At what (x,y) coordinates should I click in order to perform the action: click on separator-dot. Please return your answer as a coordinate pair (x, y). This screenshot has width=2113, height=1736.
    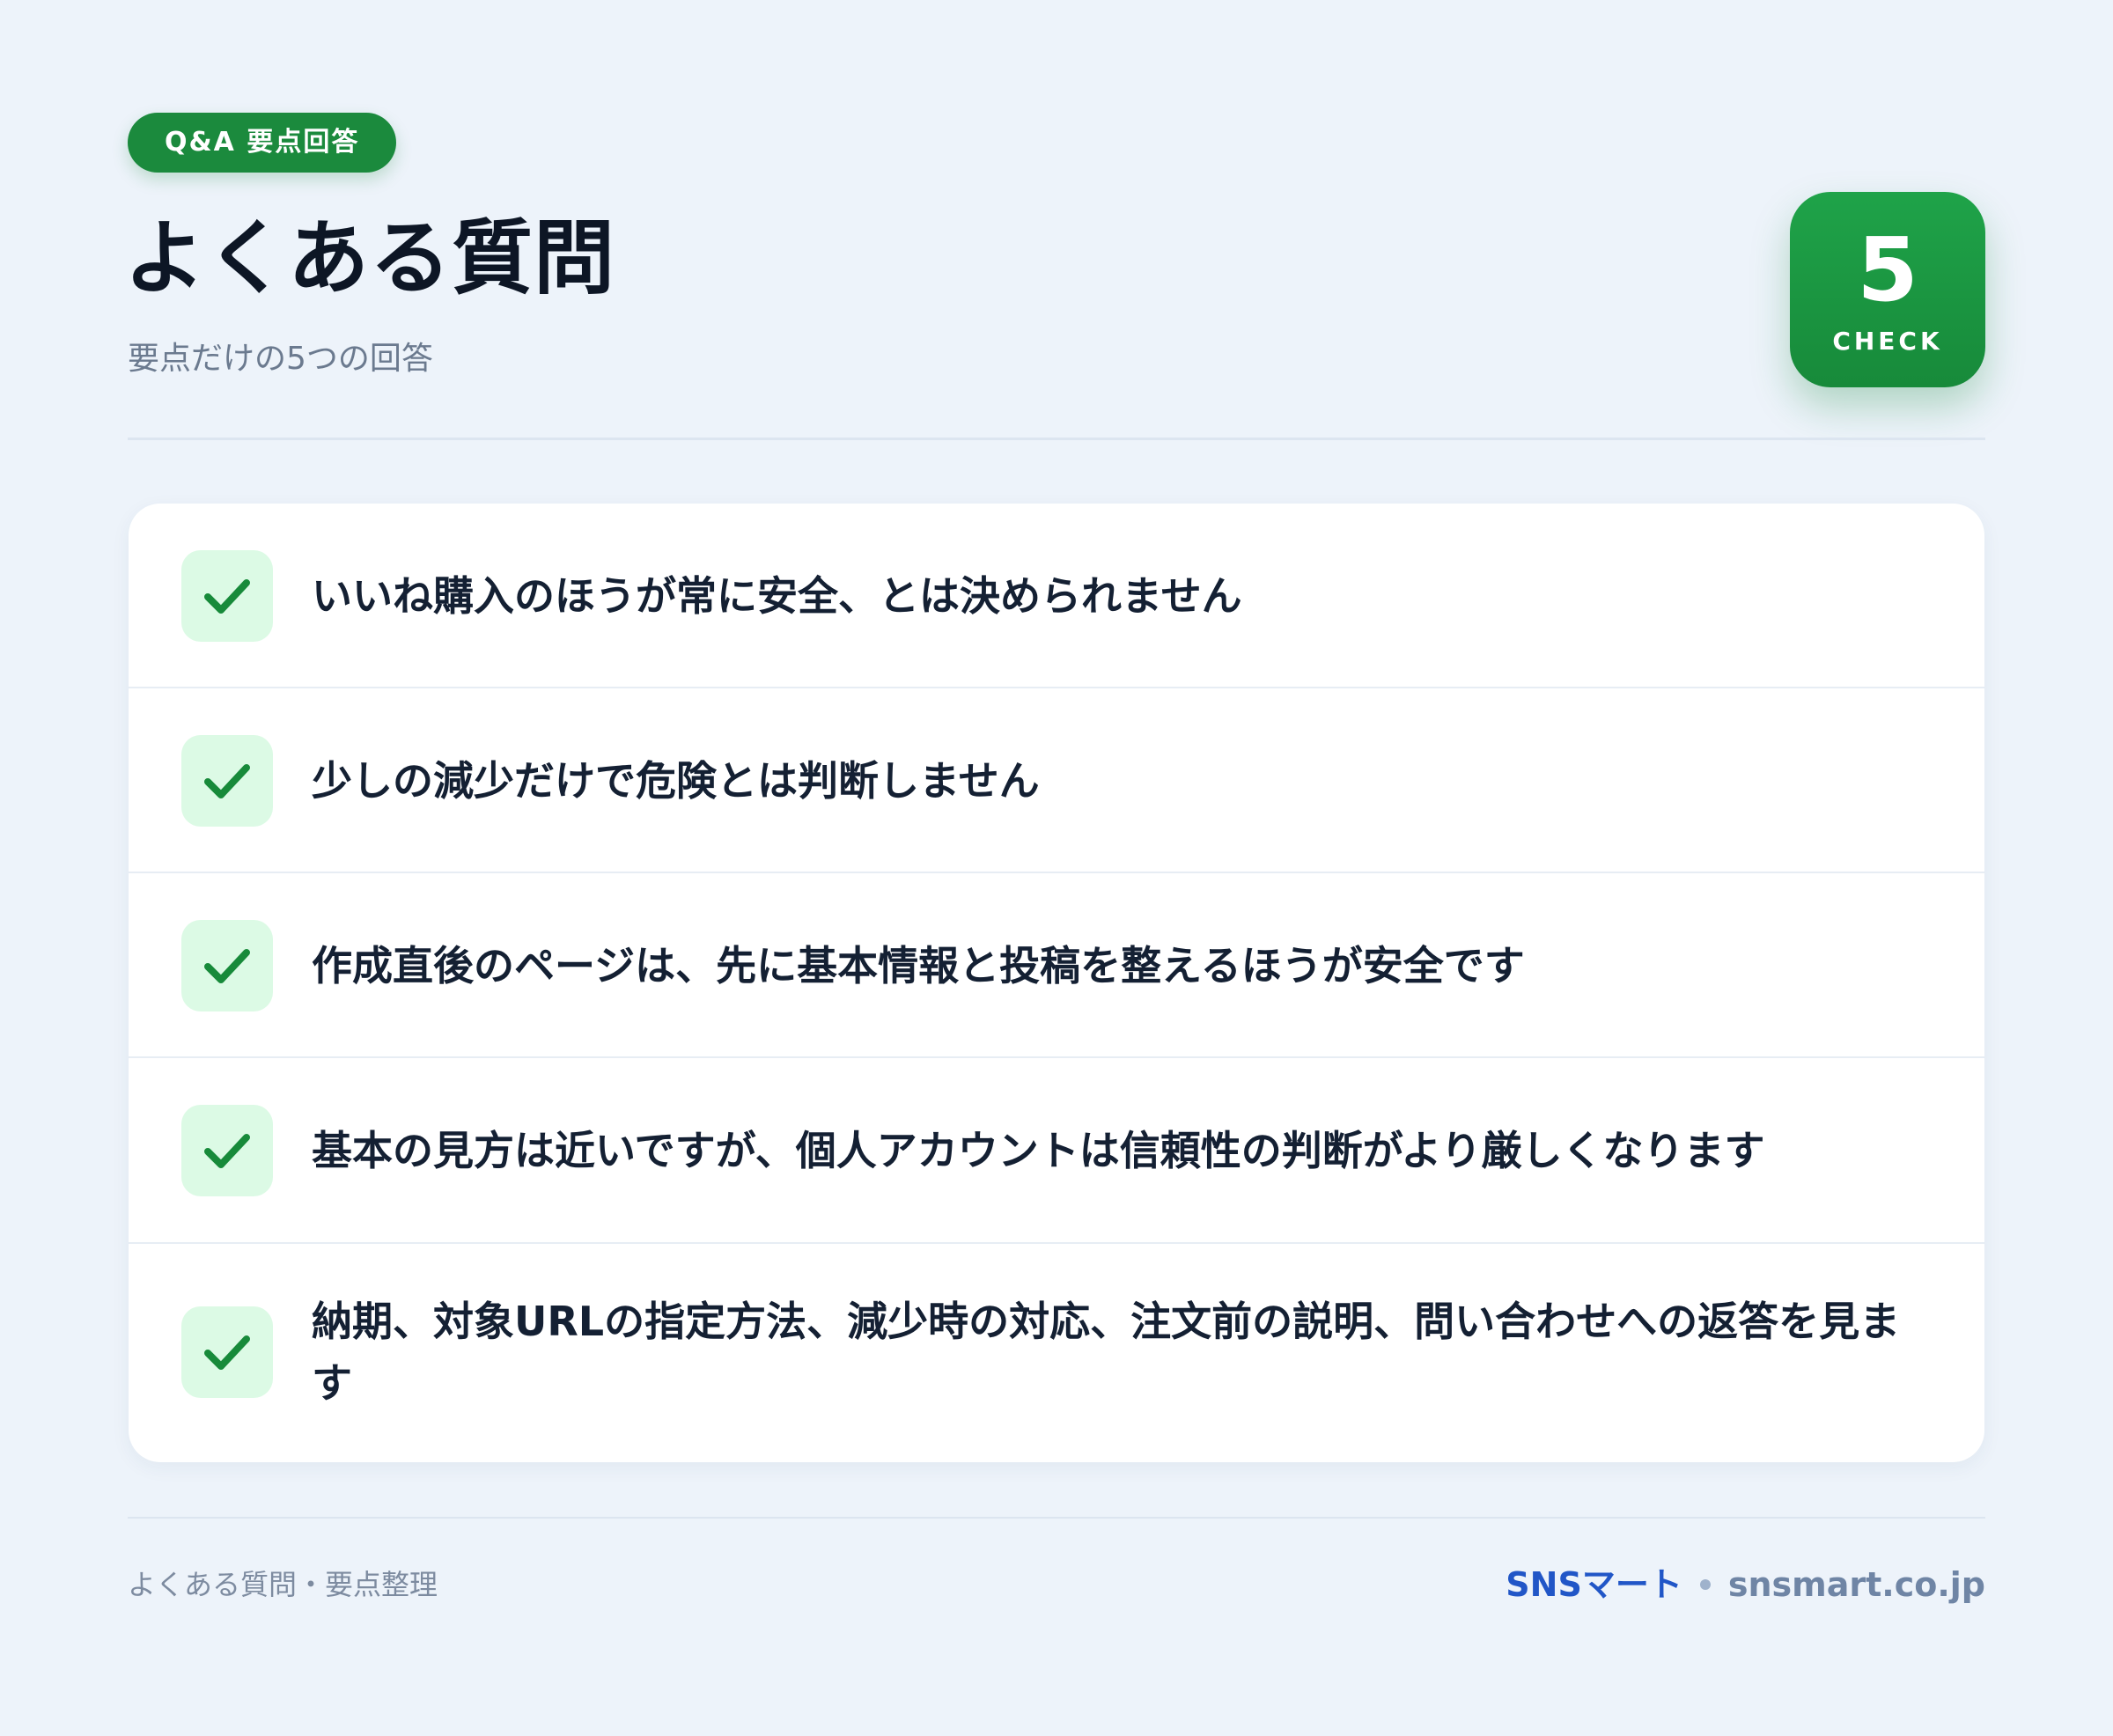
    Looking at the image, I should click on (1705, 1584).